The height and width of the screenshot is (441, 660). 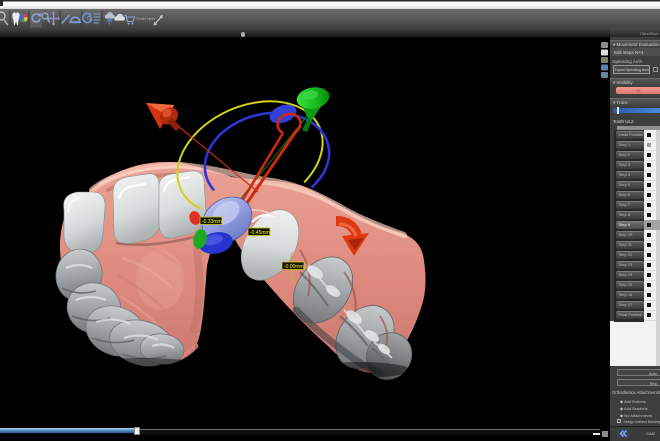 I want to click on svg-text: -0.33mm, so click(x=212, y=222).